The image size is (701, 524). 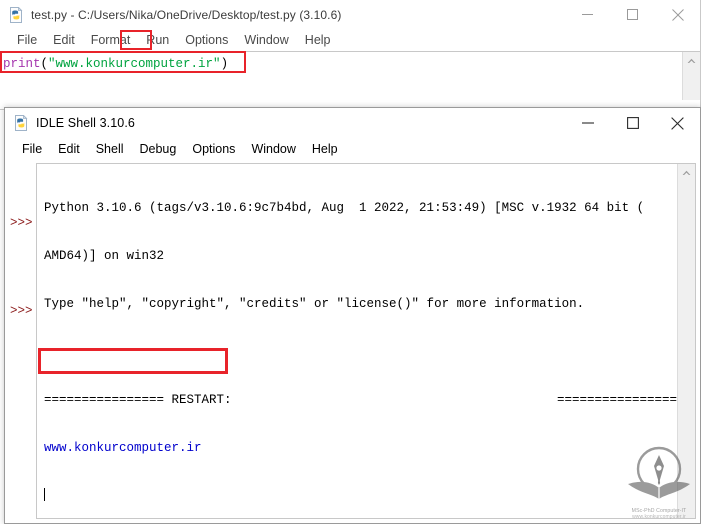 What do you see at coordinates (22, 64) in the screenshot?
I see `code-token-keyword: print` at bounding box center [22, 64].